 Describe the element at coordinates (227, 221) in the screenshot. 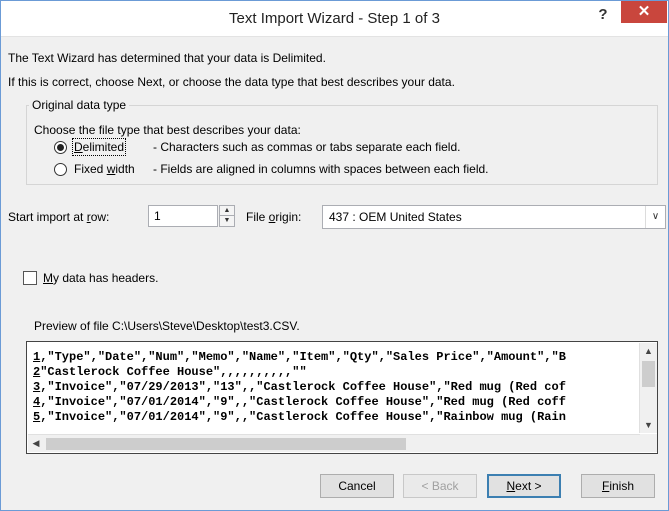

I see `spin-down-icon: ▼` at that location.